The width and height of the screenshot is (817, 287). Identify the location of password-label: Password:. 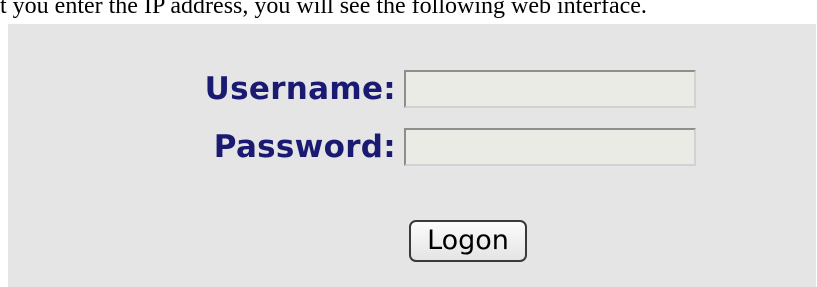
(304, 147).